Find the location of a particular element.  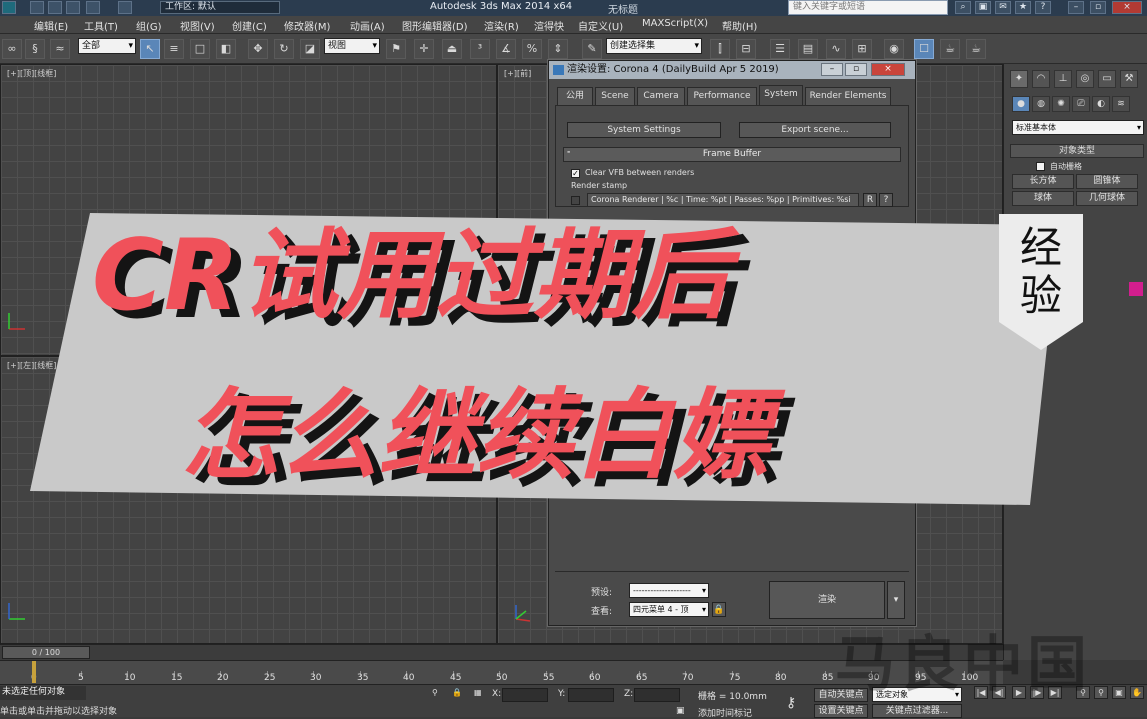

menu-customize: 自定义(U) is located at coordinates (600, 25).